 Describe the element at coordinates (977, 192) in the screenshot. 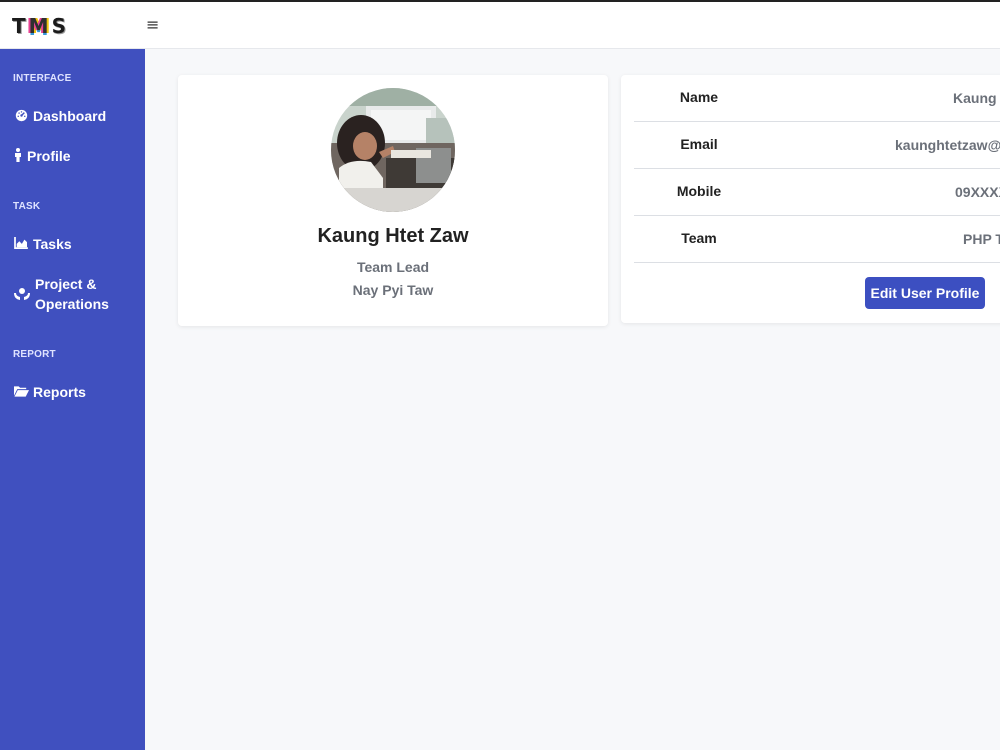

I see `detail-value: 09XXXX` at that location.